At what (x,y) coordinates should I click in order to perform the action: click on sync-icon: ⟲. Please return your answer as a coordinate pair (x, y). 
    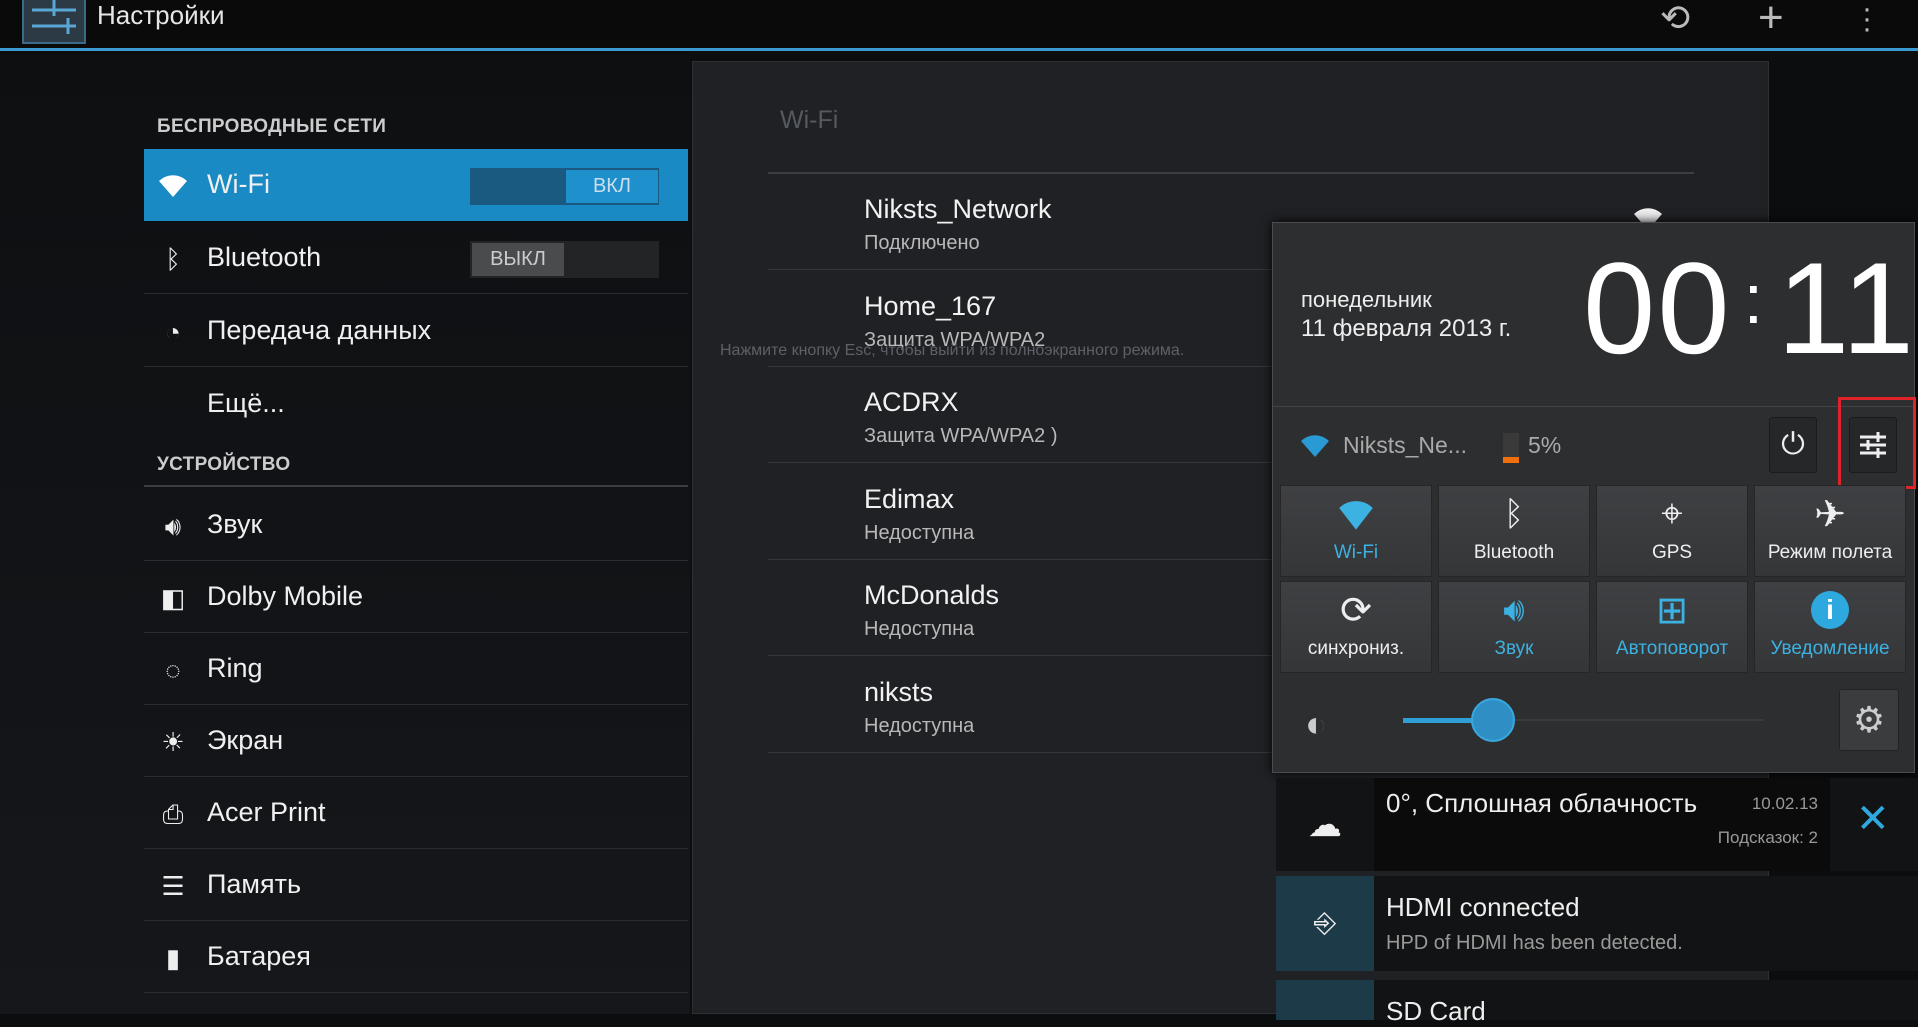
    Looking at the image, I should click on (1675, 18).